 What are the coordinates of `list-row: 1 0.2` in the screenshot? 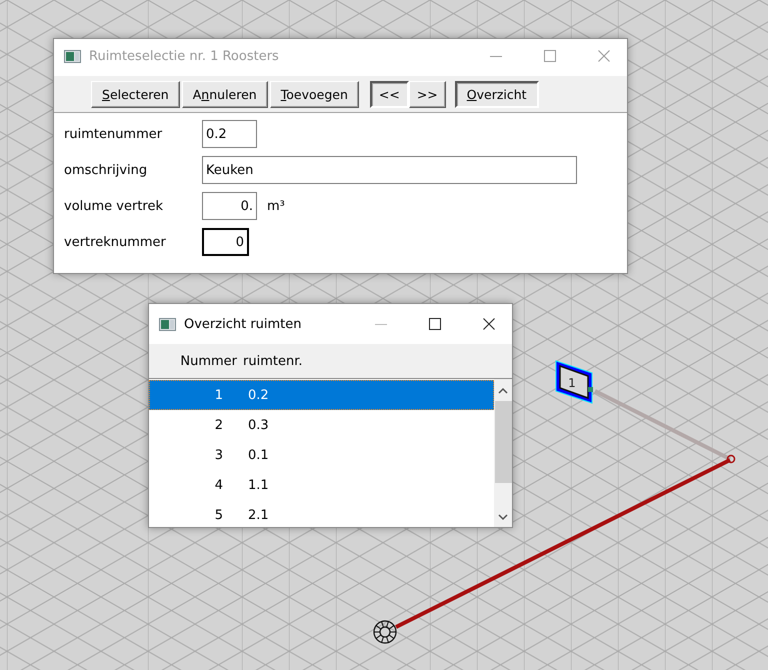 It's located at (321, 395).